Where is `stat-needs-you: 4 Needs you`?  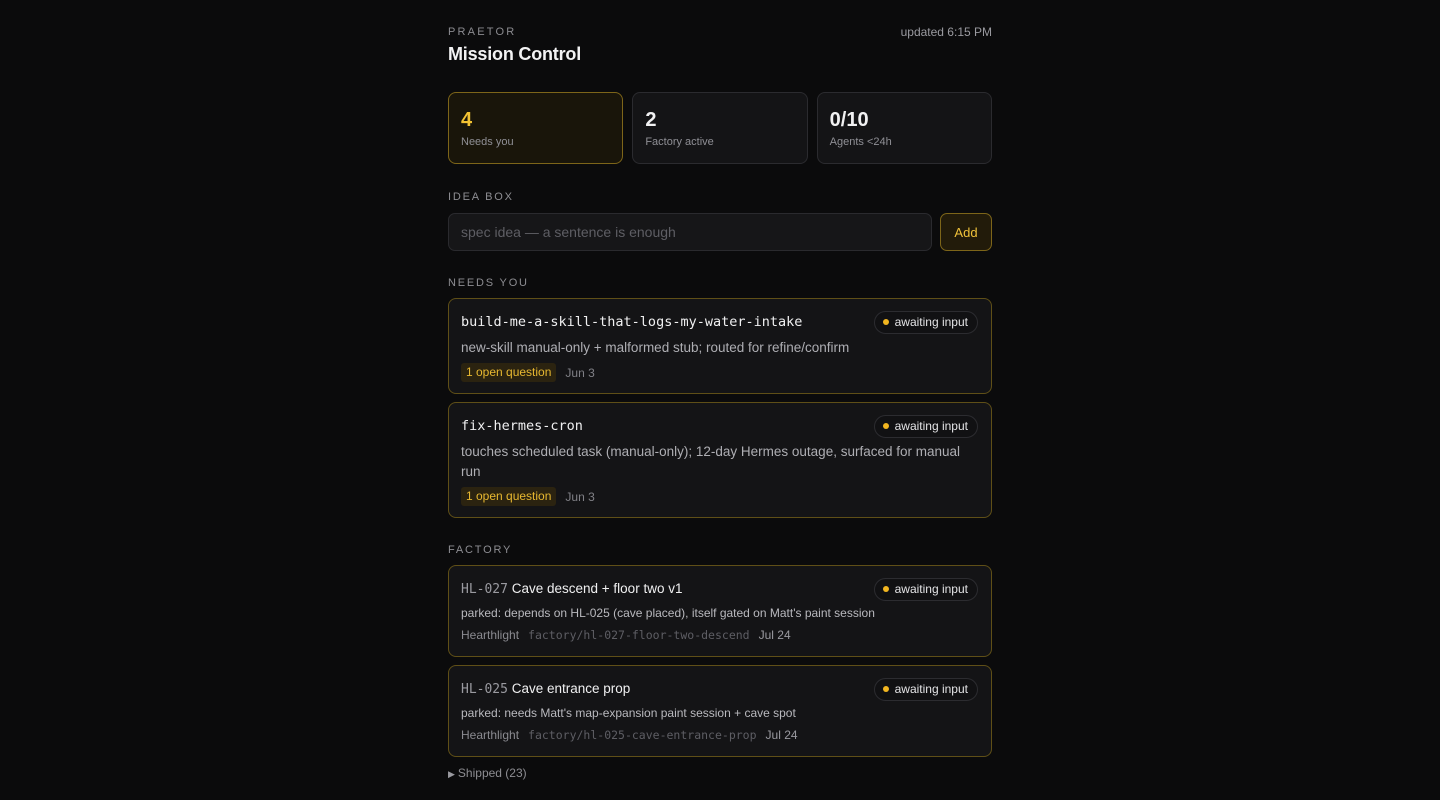
stat-needs-you: 4 Needs you is located at coordinates (536, 128).